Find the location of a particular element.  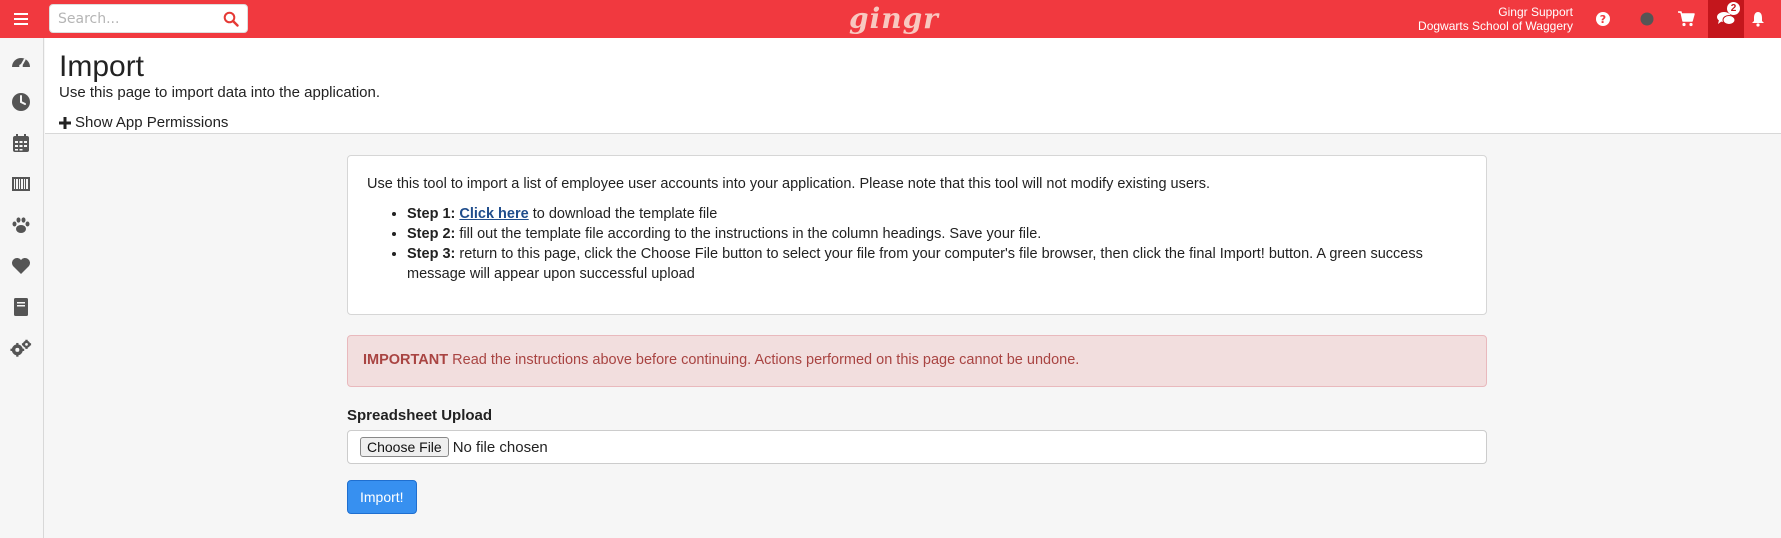

status-dot-icon is located at coordinates (1647, 19).